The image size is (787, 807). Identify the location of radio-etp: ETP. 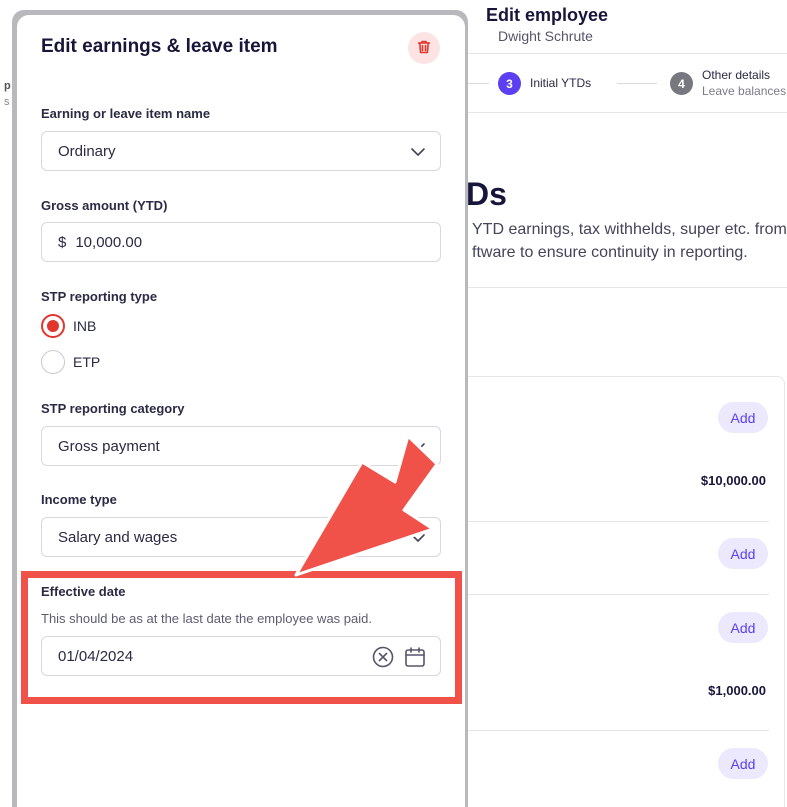
(70, 362).